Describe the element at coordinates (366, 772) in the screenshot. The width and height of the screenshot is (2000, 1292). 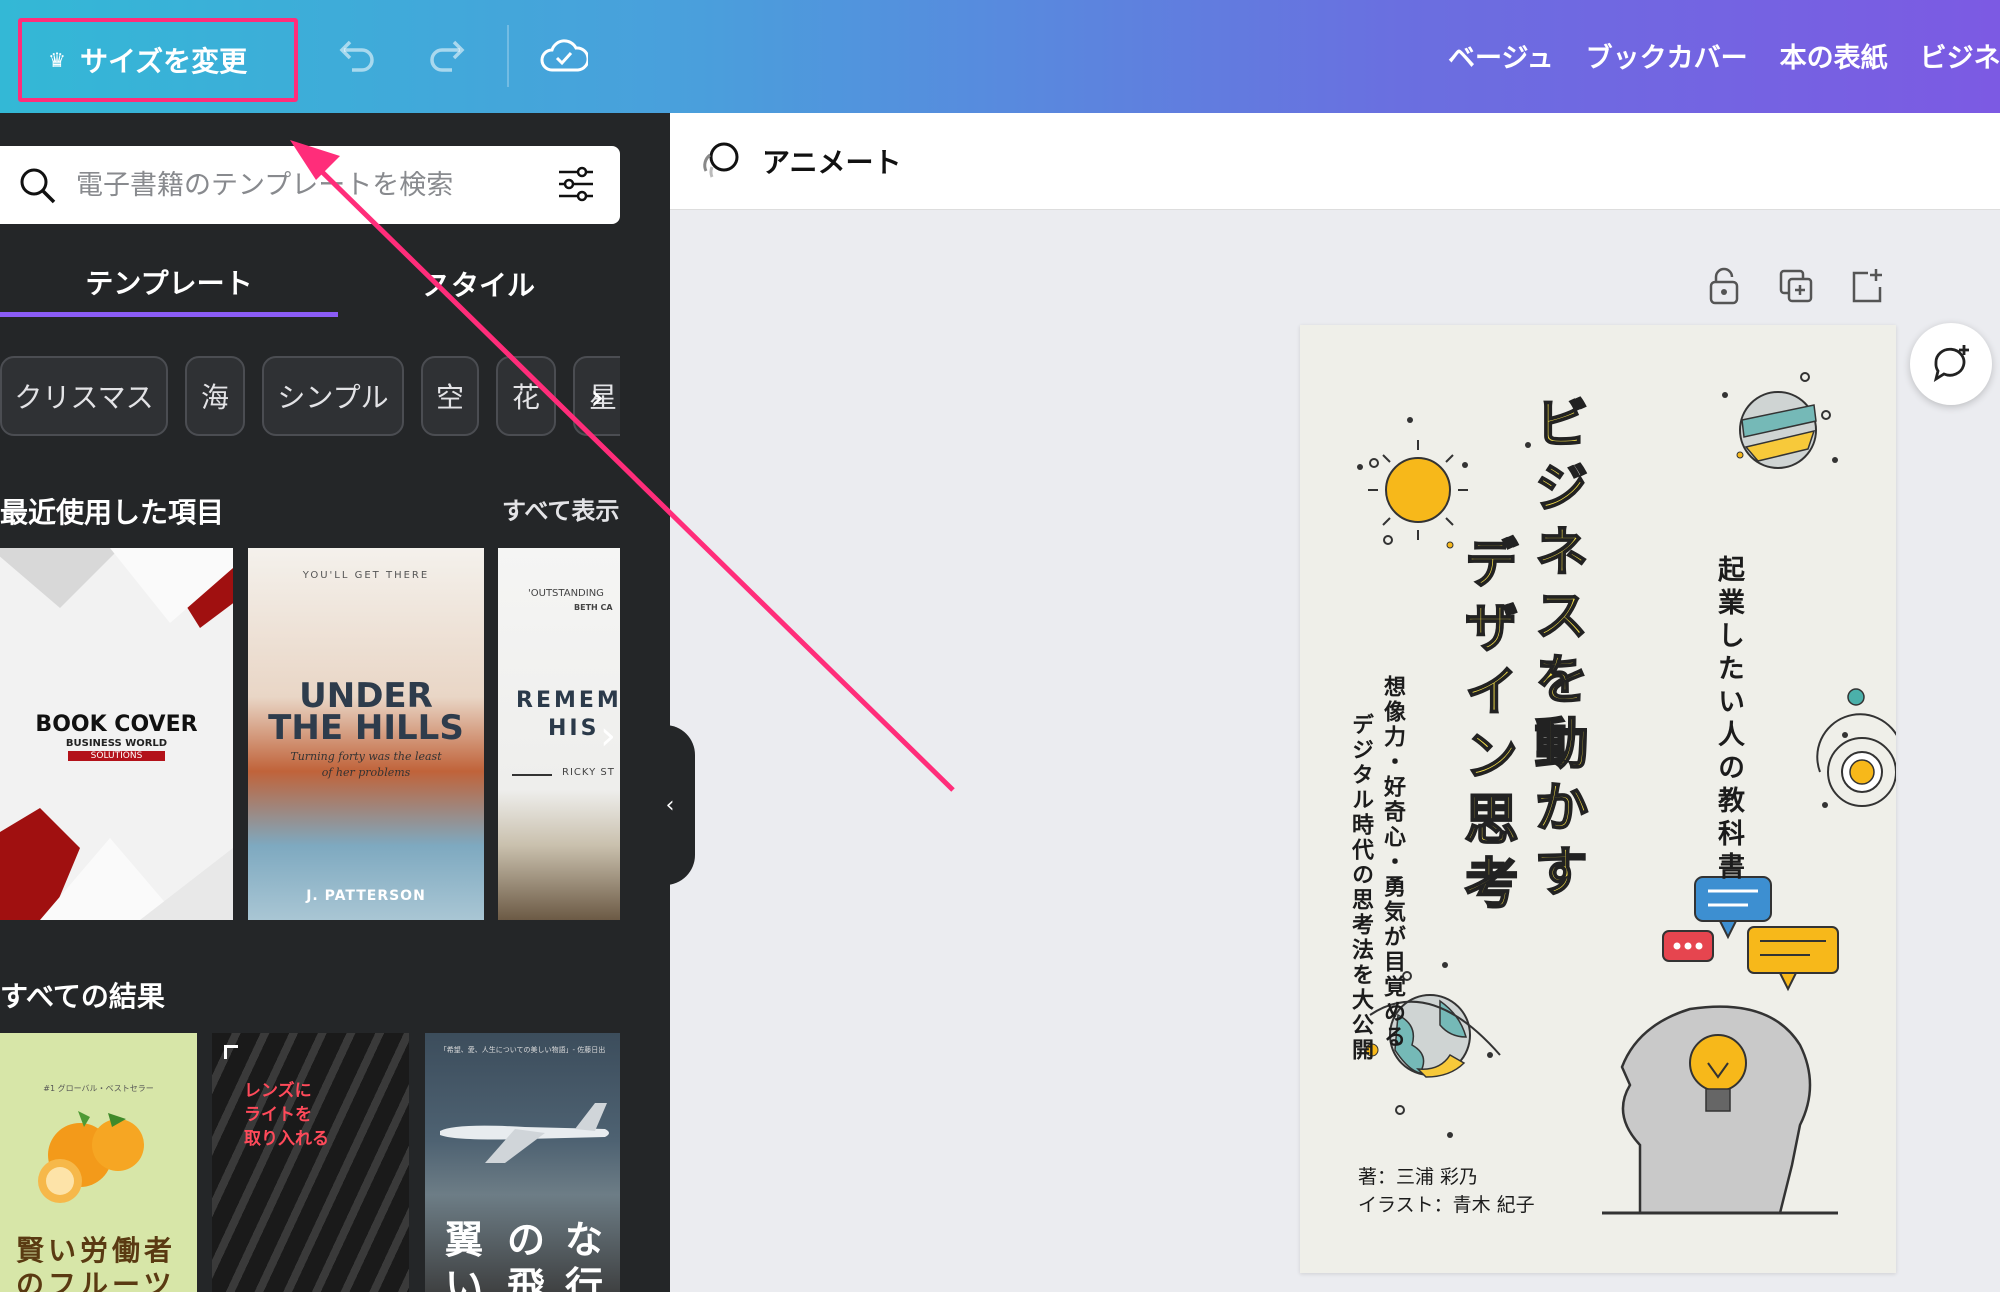
I see `thumb-tagline-2: of her problems` at that location.